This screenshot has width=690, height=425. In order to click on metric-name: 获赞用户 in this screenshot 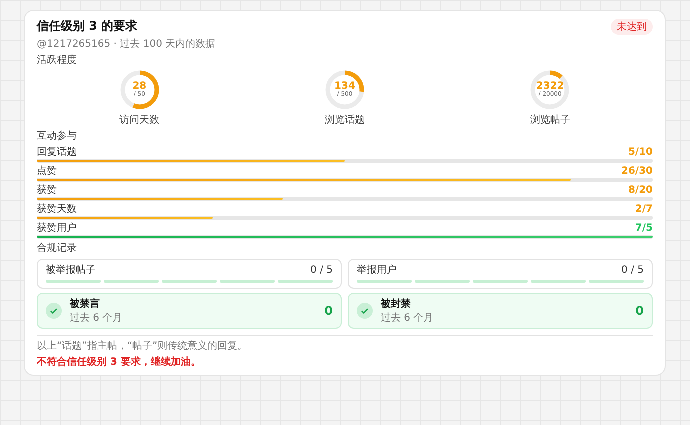, I will do `click(57, 228)`.